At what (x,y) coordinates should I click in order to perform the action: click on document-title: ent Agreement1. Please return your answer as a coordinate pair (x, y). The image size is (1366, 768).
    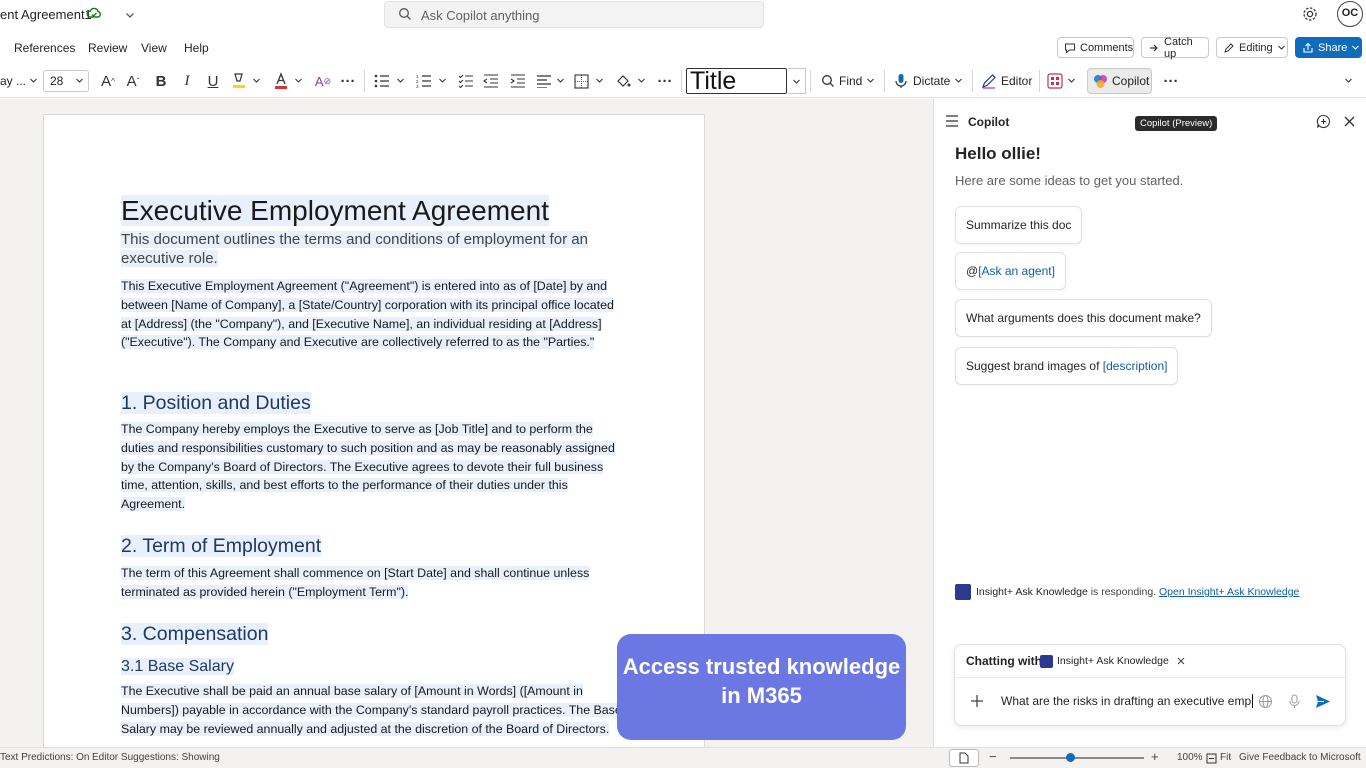
    Looking at the image, I should click on (46, 14).